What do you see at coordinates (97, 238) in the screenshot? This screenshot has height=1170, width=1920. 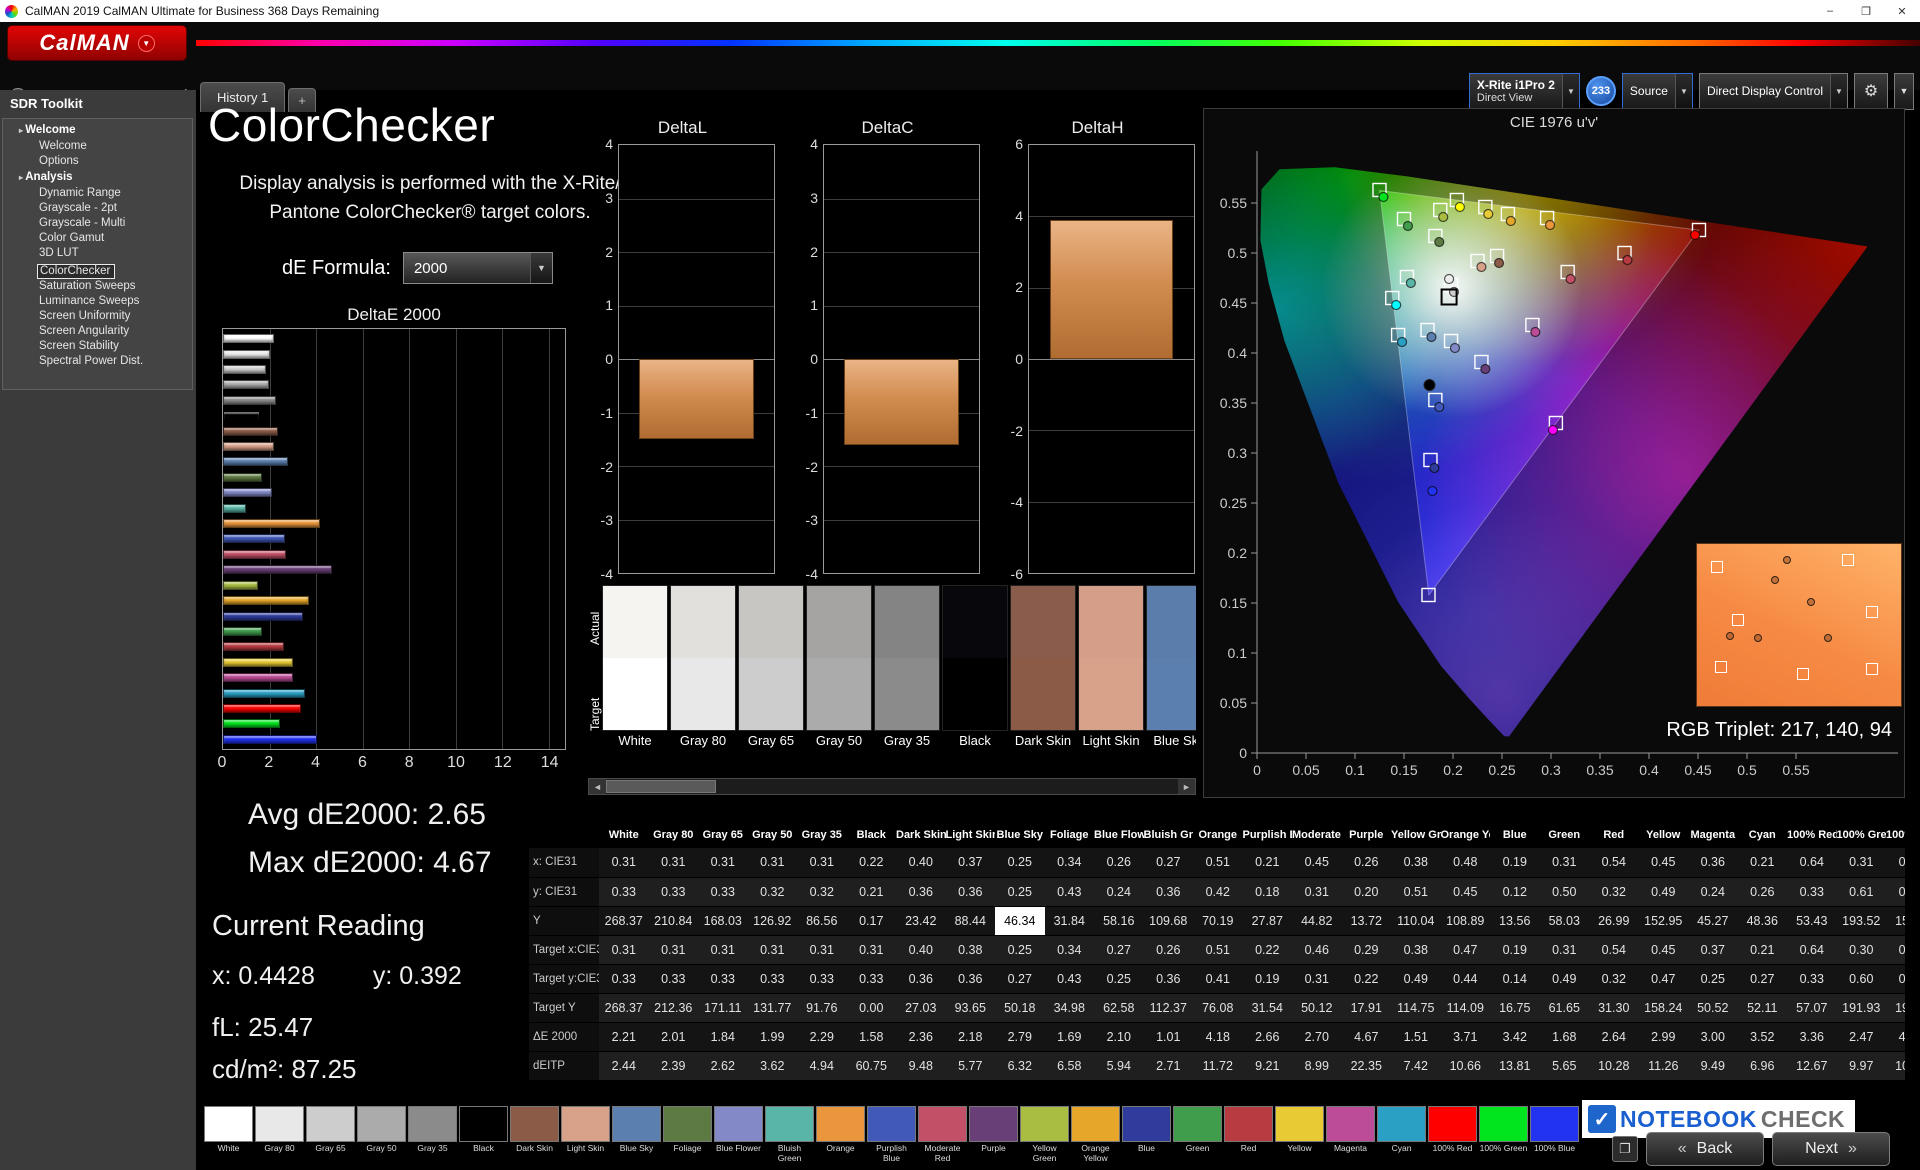 I see `sidebar-item-color-gamut: Color Gamut` at bounding box center [97, 238].